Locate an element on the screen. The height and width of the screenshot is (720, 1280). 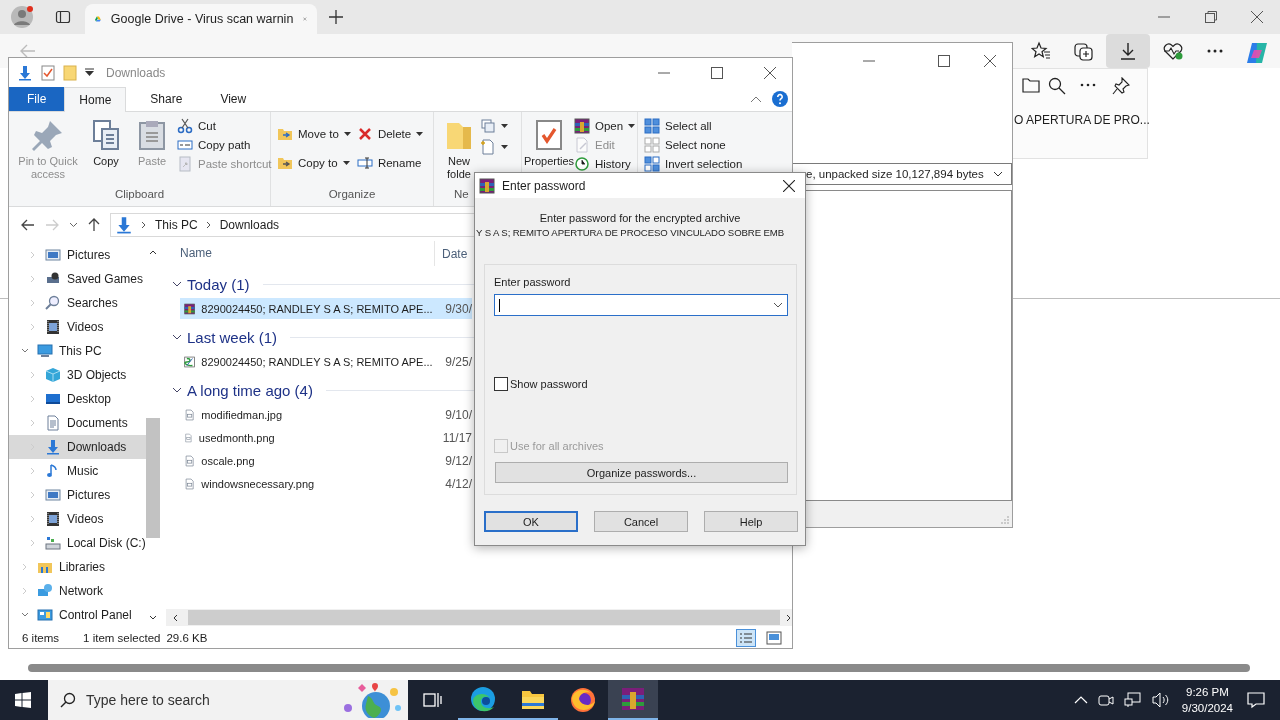
collapse-ribbon-icon is located at coordinates (756, 99).